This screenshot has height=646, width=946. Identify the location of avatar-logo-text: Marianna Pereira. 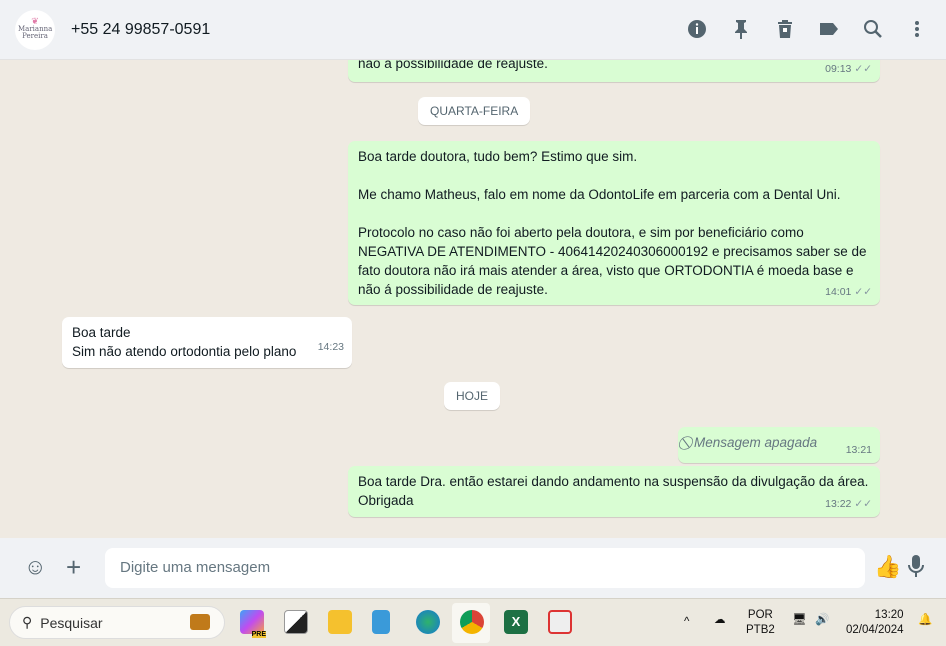
(35, 32).